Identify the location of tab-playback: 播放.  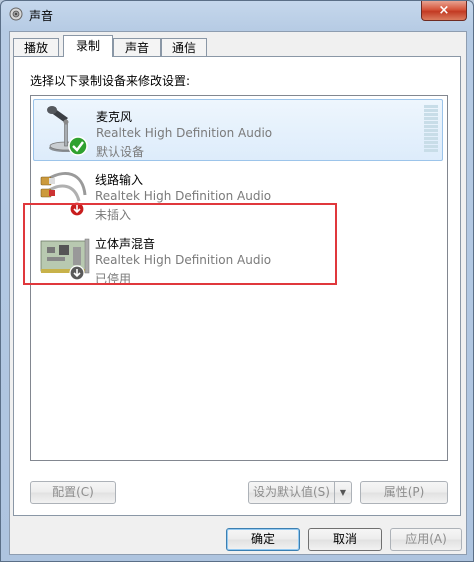
(36, 47).